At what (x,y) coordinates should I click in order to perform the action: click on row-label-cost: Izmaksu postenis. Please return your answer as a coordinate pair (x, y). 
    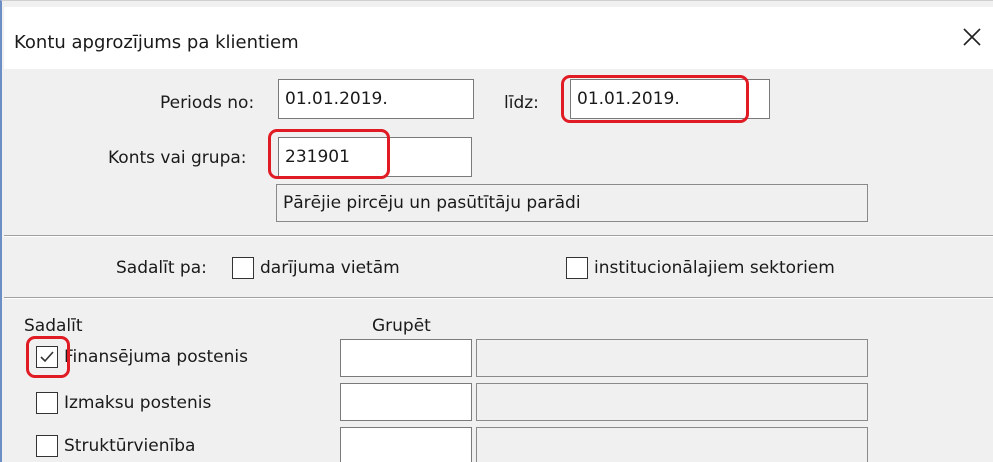
    Looking at the image, I should click on (137, 403).